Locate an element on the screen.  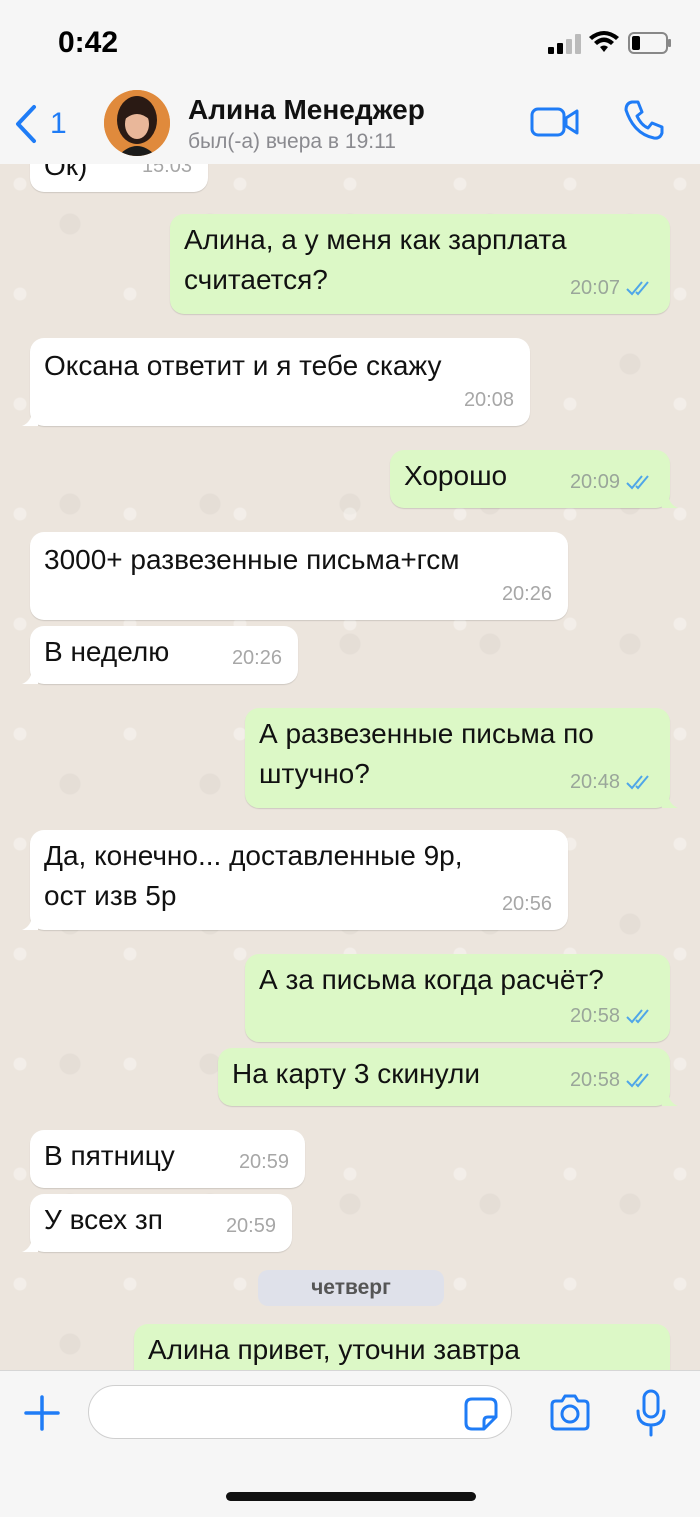
cellular-signal-icon is located at coordinates (564, 44).